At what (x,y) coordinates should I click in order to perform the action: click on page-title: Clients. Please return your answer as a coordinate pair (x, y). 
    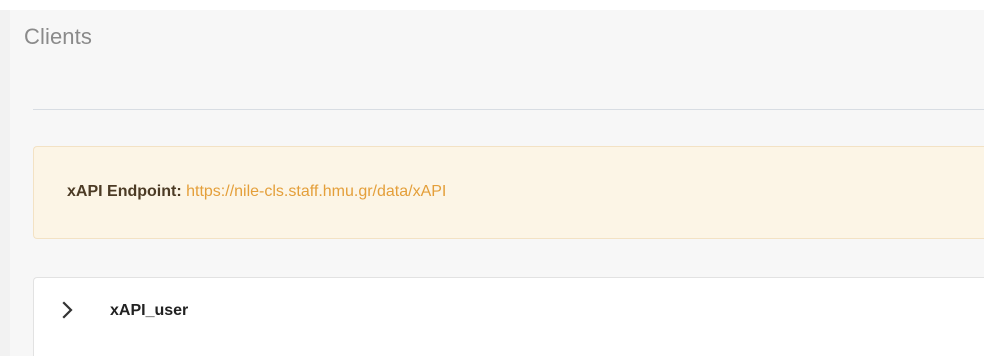
    Looking at the image, I should click on (58, 36).